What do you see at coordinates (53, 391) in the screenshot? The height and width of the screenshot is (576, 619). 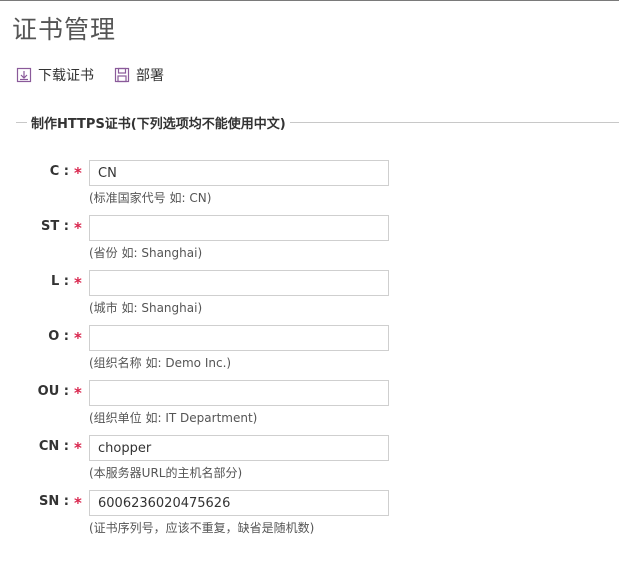 I see `field-label-ou: OU :` at bounding box center [53, 391].